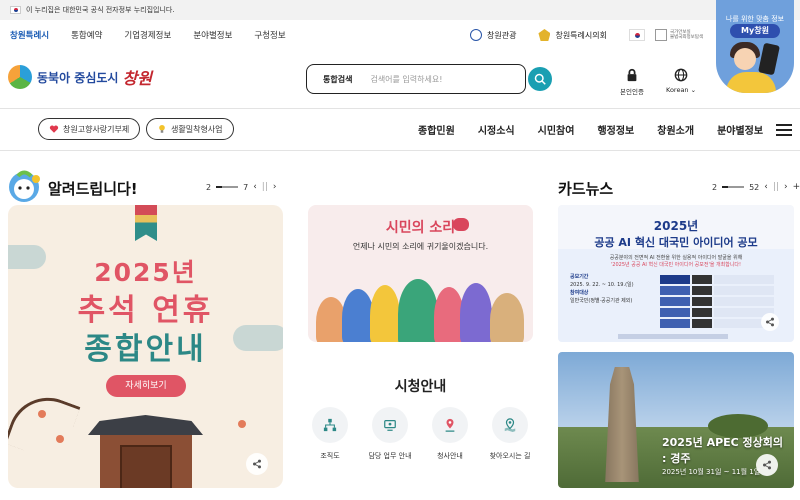 The width and height of the screenshot is (800, 500). What do you see at coordinates (390, 434) in the screenshot?
I see `guide-duties: 담당 업무 안내` at bounding box center [390, 434].